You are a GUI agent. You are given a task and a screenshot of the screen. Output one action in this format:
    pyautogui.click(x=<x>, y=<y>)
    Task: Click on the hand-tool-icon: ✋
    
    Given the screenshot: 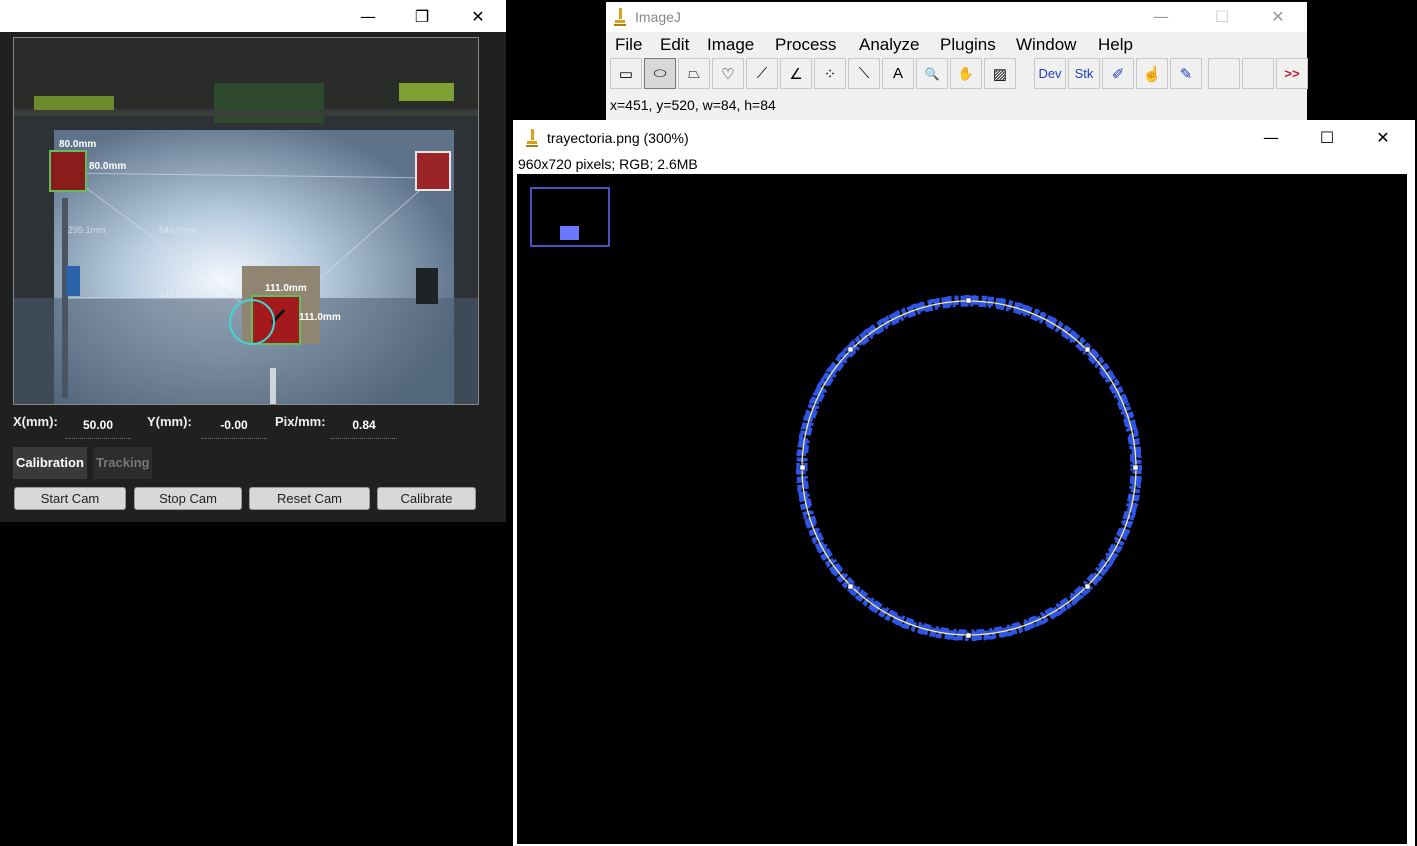 What is the action you would take?
    pyautogui.click(x=966, y=73)
    